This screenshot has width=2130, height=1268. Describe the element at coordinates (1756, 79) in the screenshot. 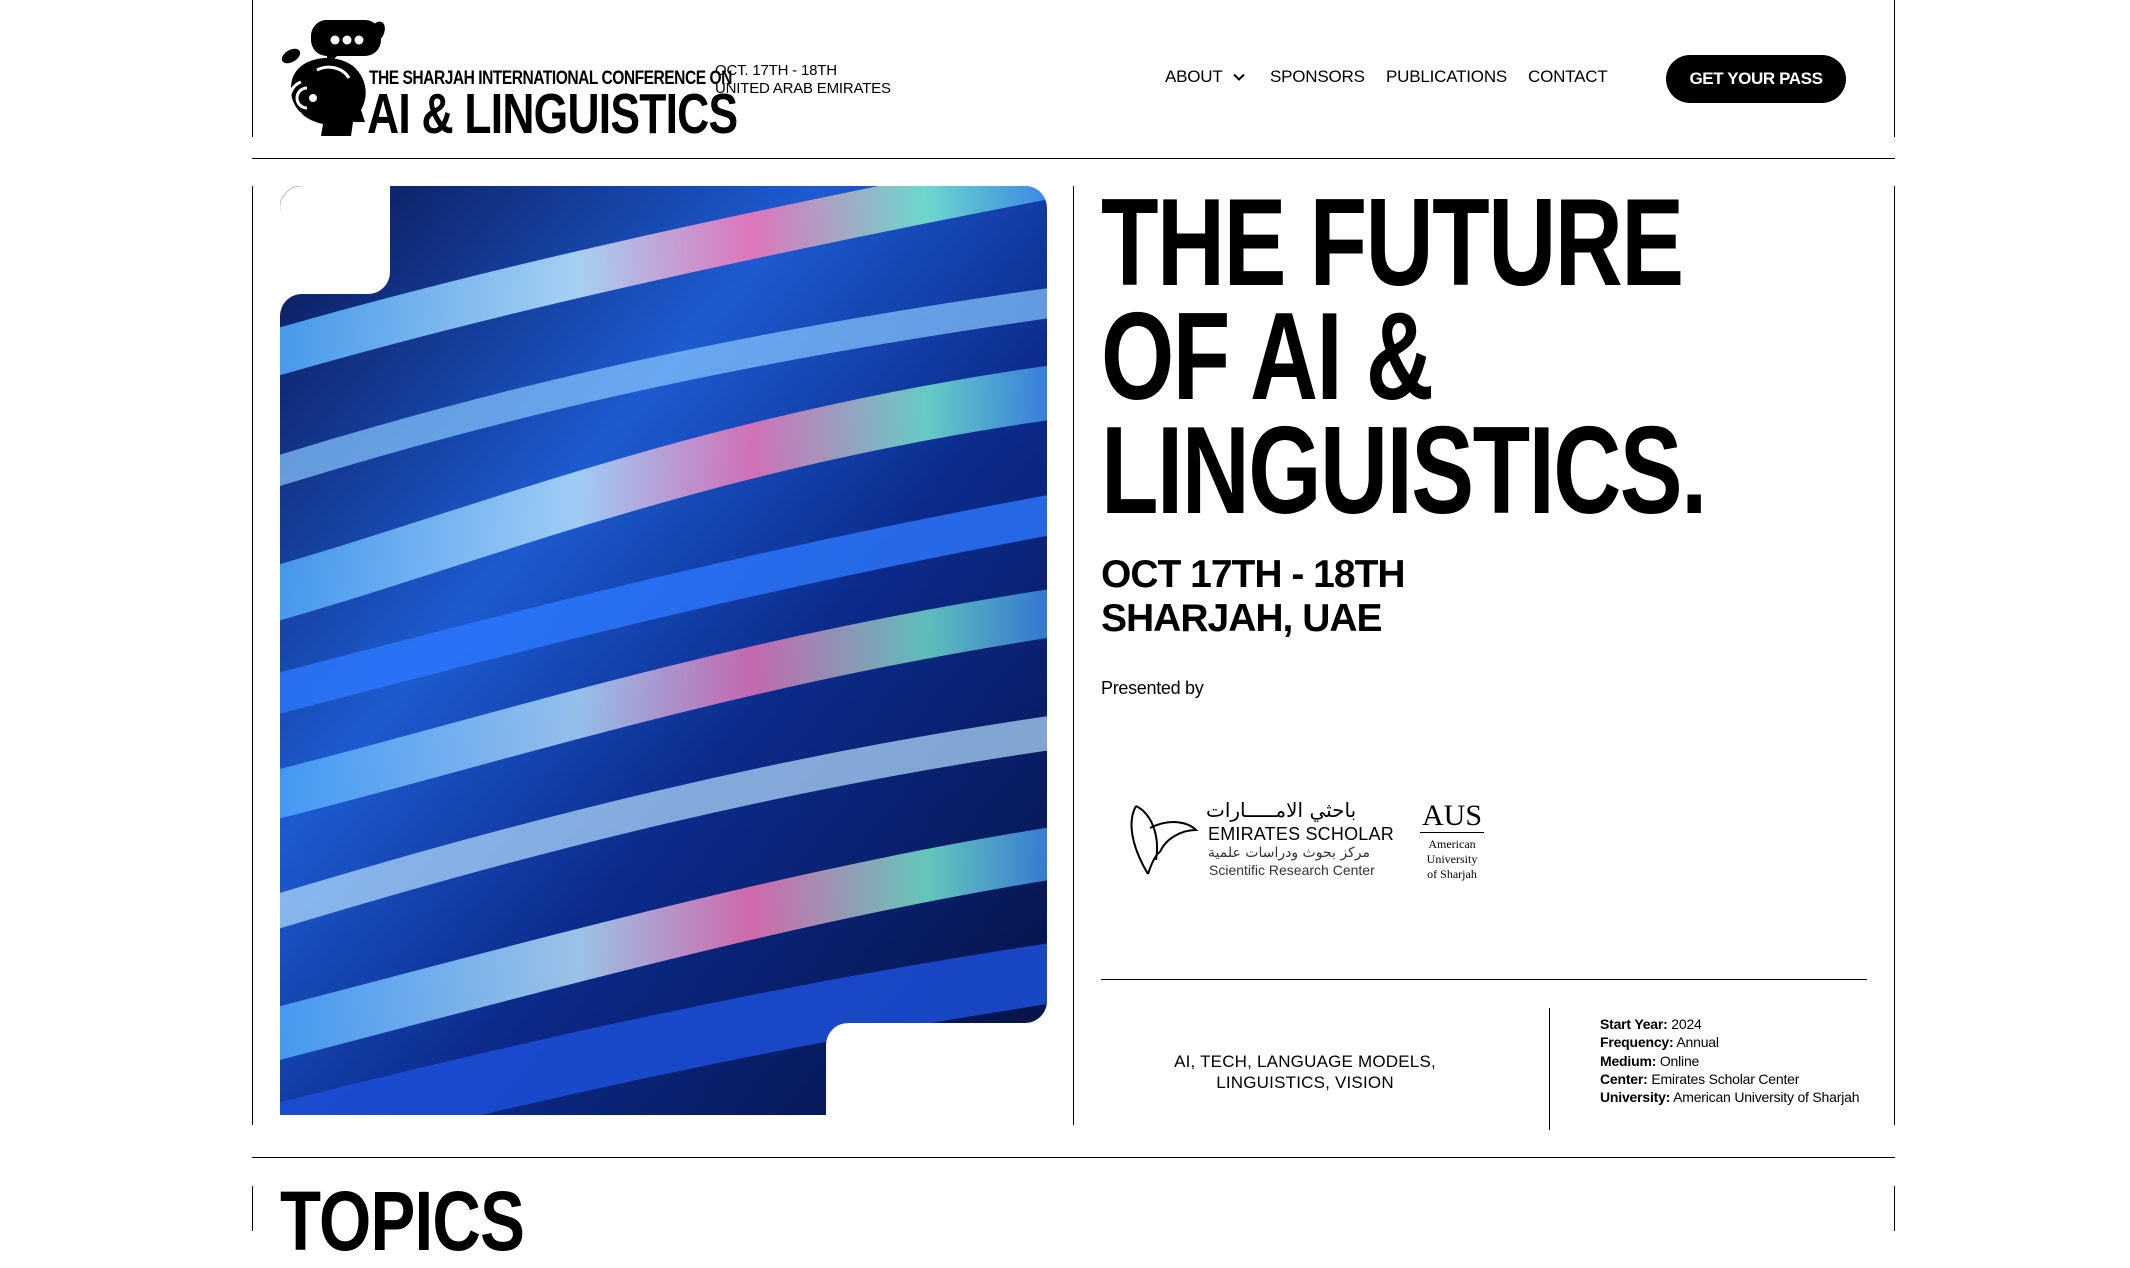

I see `get-your-pass-button: GET YOUR PASS` at that location.